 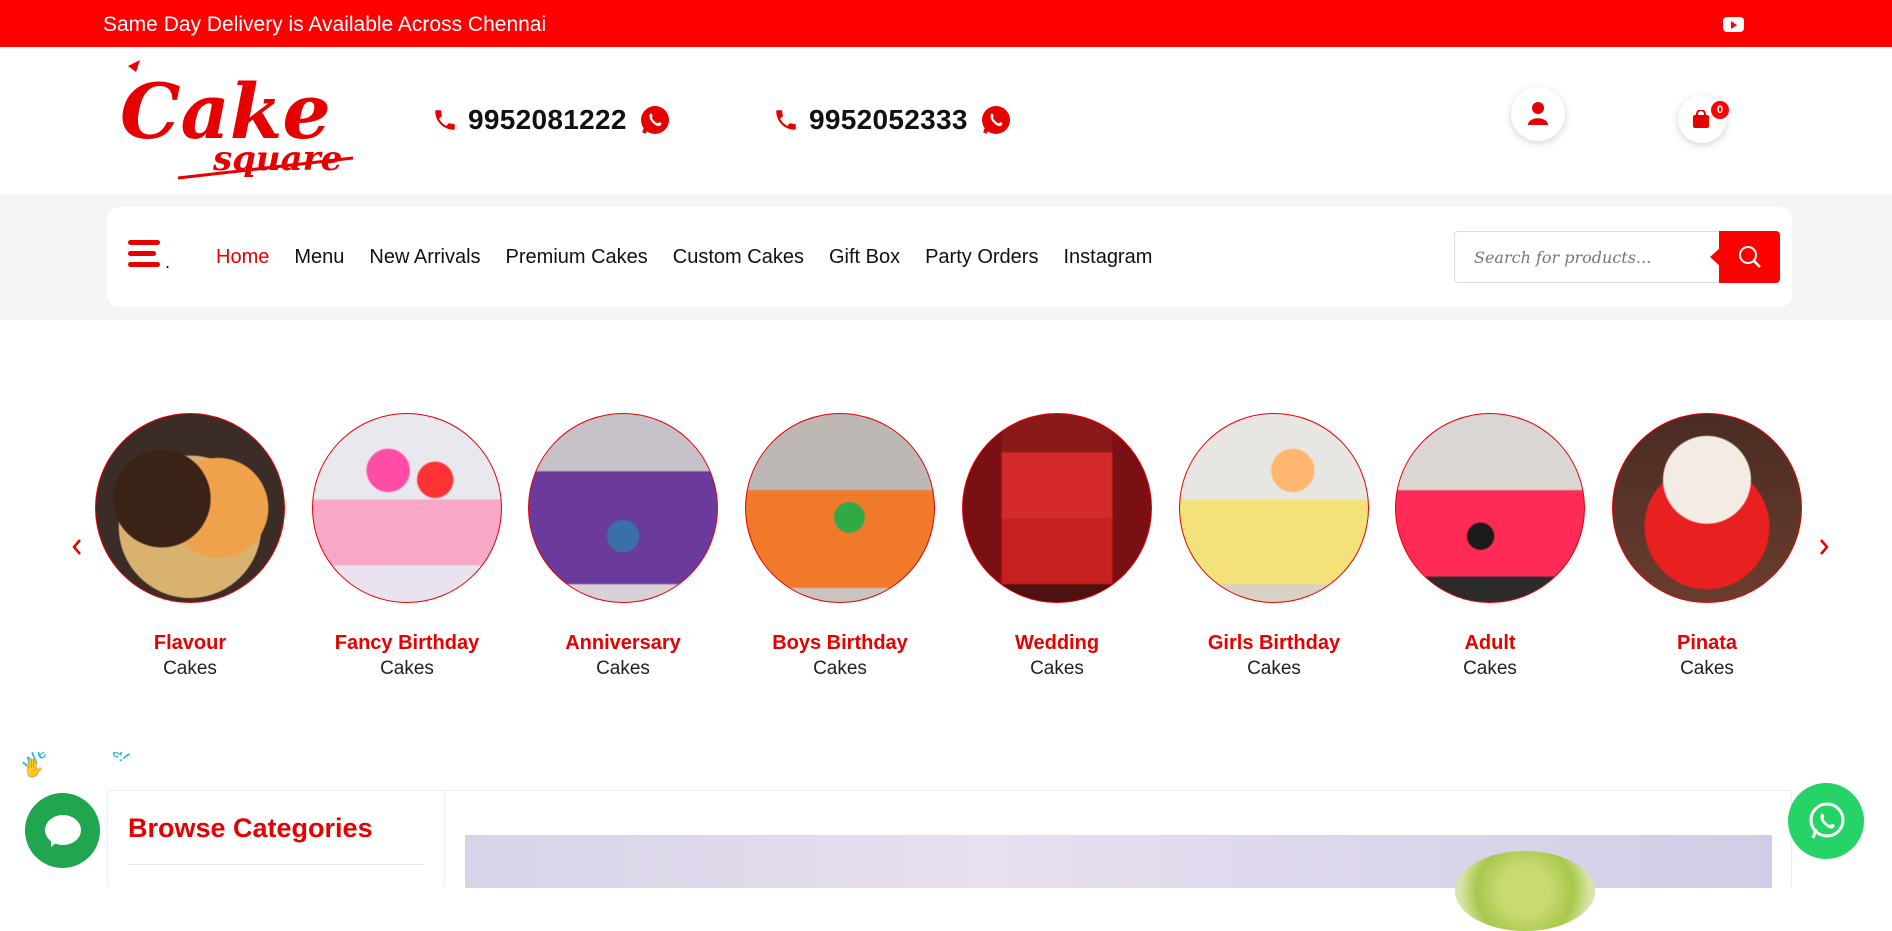 I want to click on whatsapp-float-button, so click(x=1826, y=821).